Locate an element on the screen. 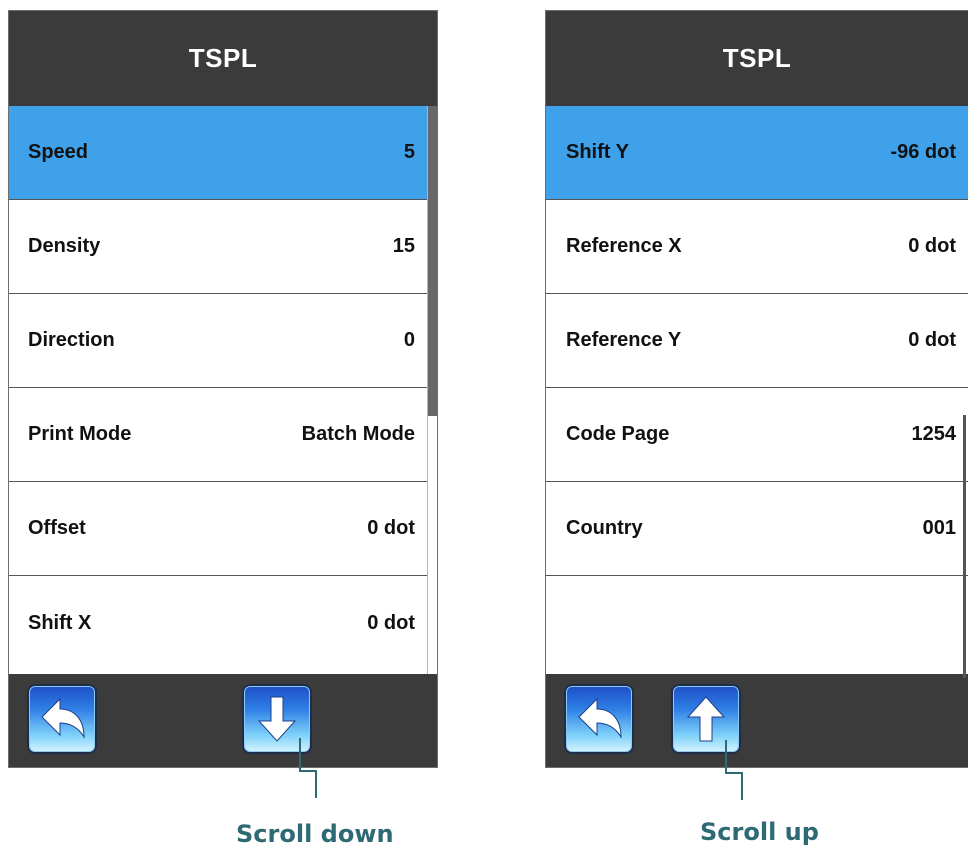  row-label: Shift X is located at coordinates (60, 622).